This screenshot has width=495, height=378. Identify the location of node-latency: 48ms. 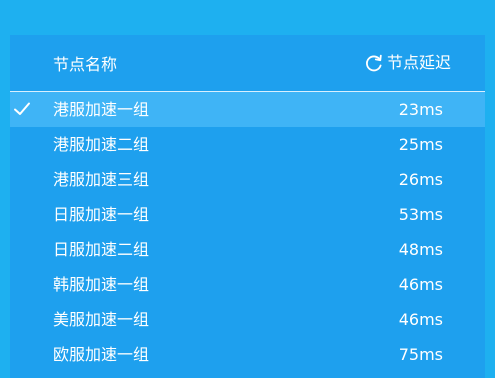
(420, 249).